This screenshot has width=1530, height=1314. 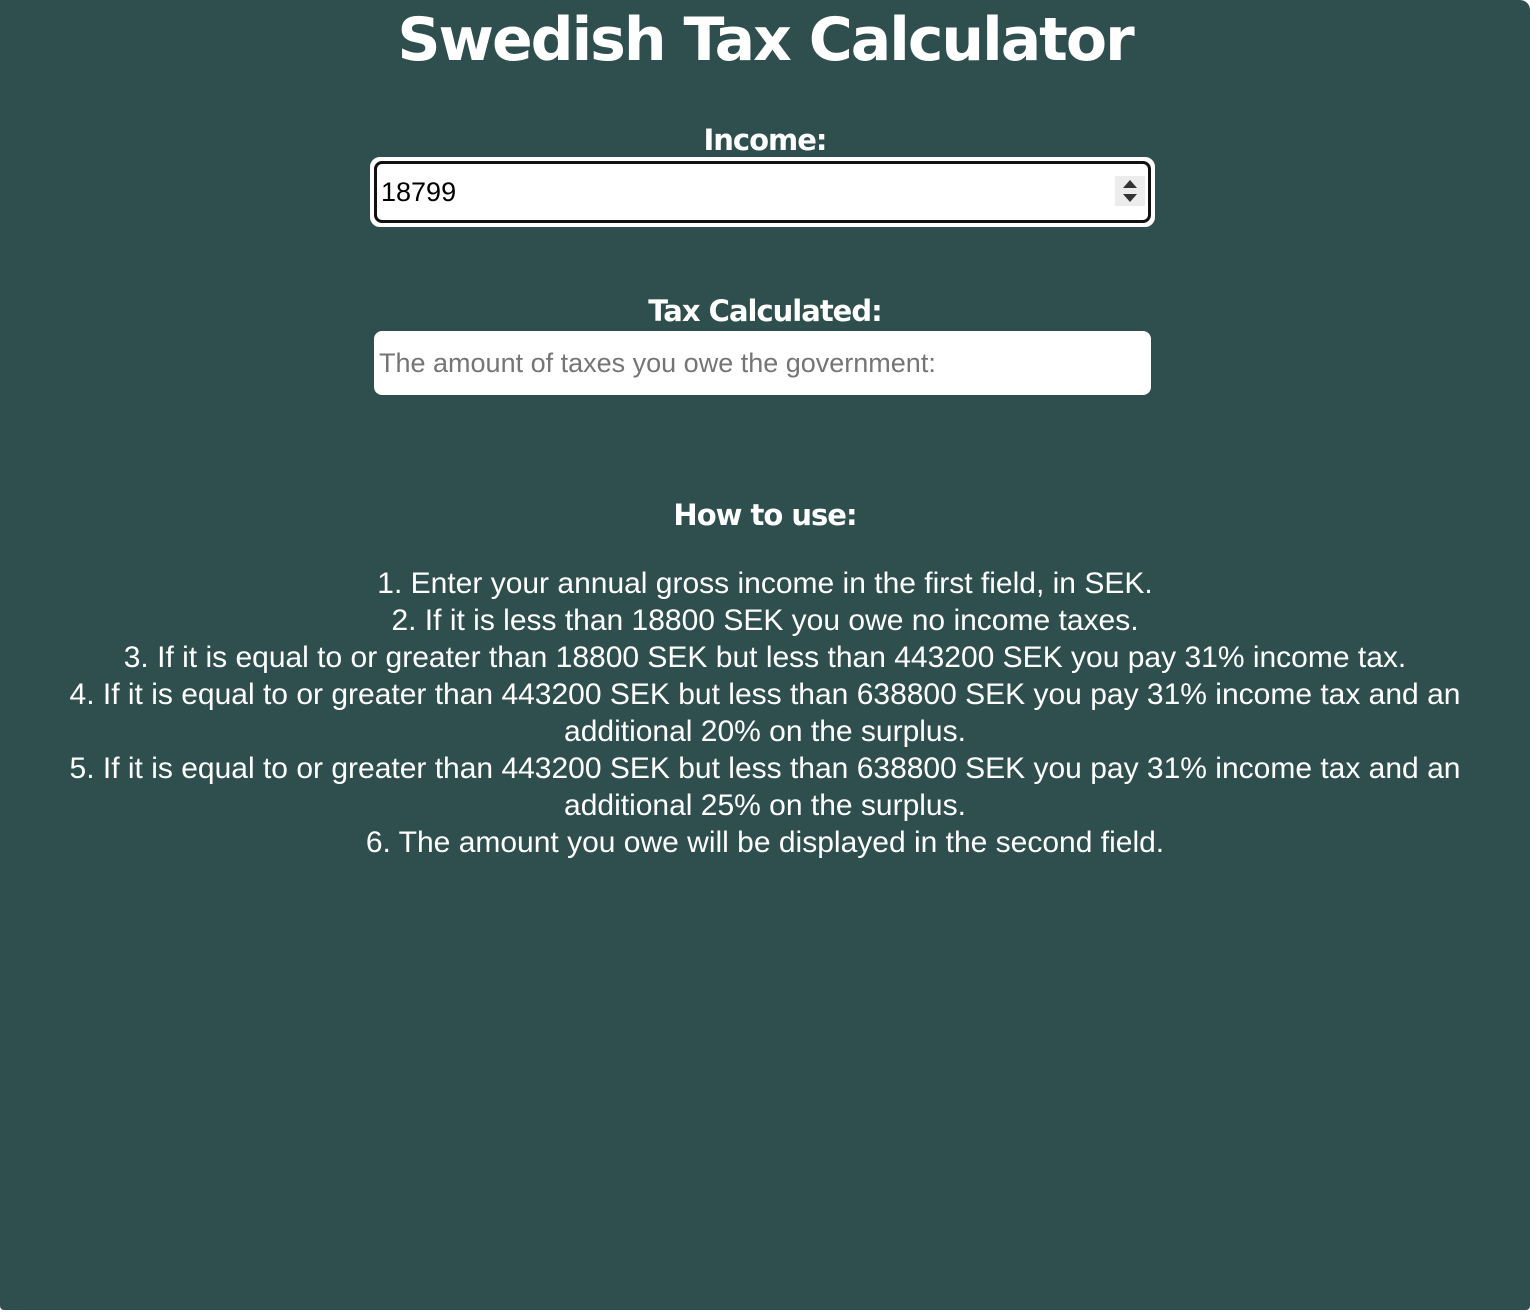 I want to click on how-to-use-heading: How to use:, so click(x=765, y=515).